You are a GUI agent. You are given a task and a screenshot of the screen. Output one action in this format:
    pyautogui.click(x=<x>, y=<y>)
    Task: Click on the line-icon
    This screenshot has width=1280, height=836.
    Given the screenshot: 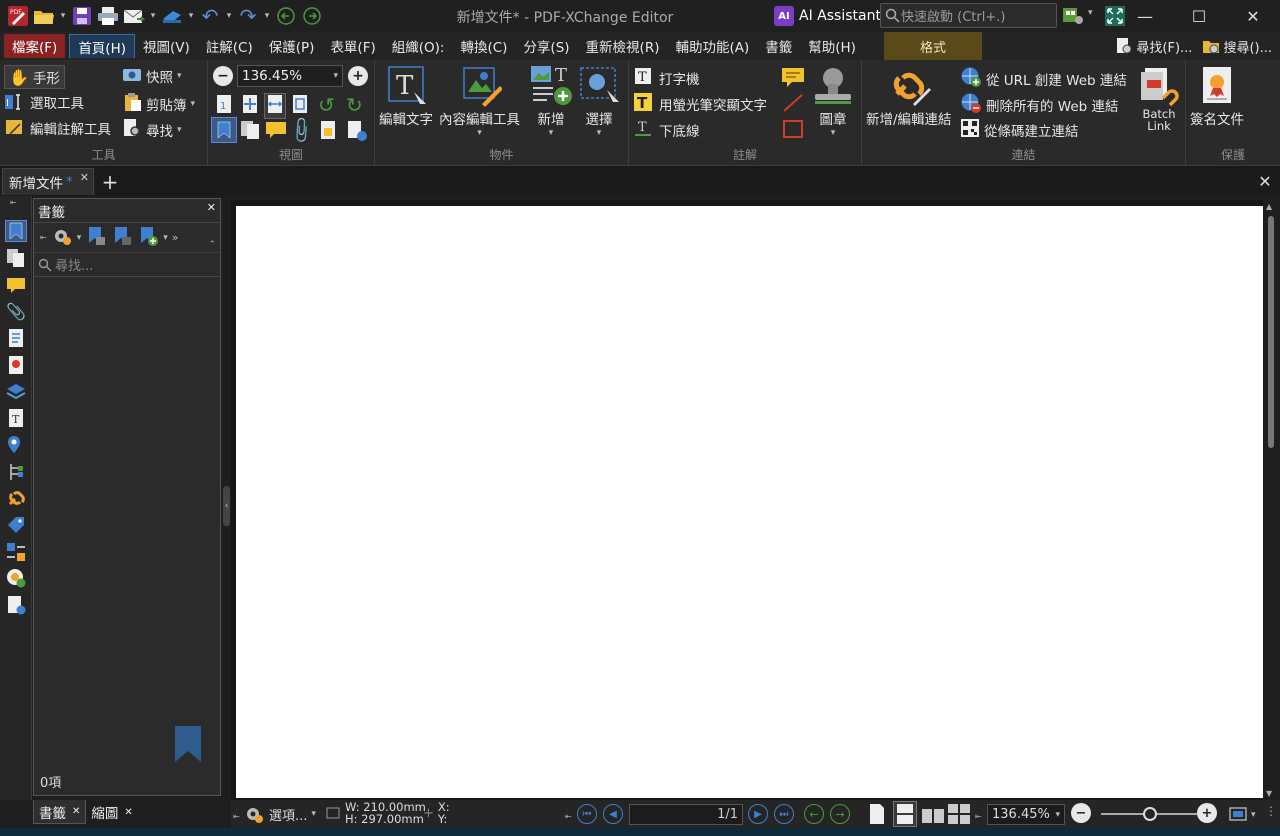 What is the action you would take?
    pyautogui.click(x=793, y=105)
    